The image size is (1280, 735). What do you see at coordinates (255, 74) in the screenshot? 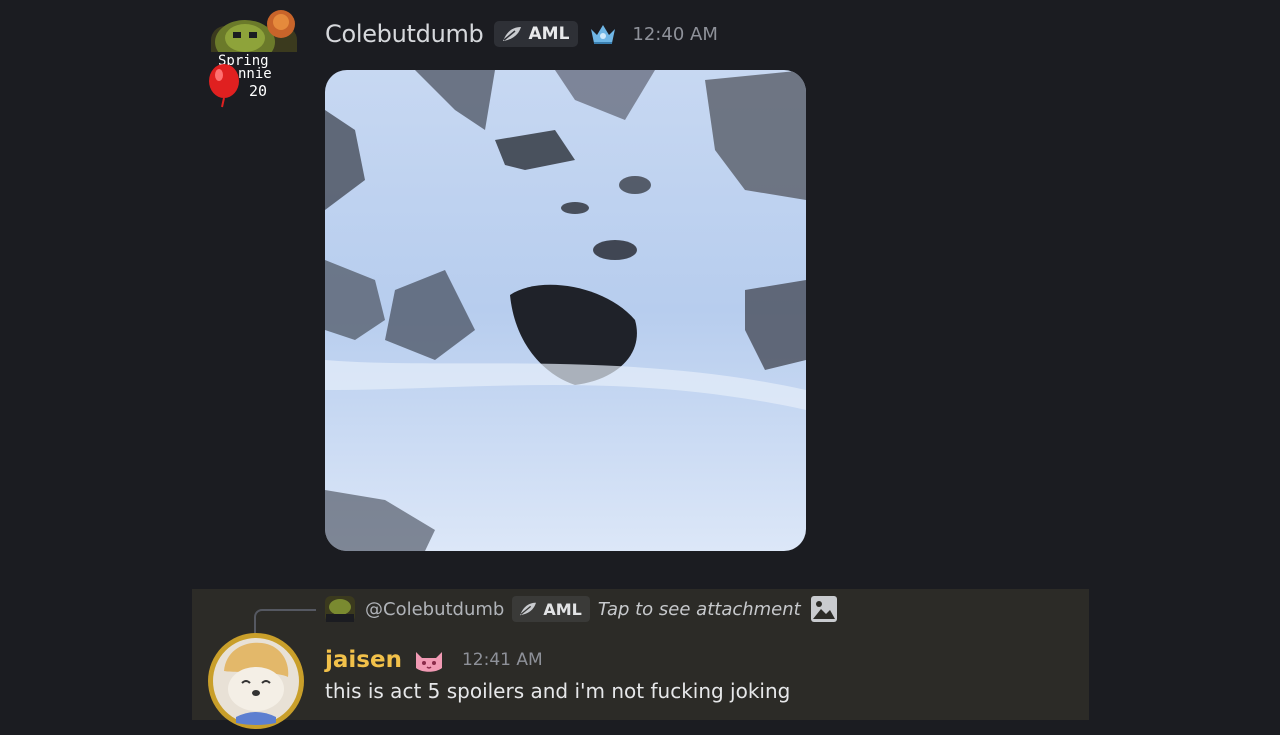
I see `avatar-text-line2: nnie` at bounding box center [255, 74].